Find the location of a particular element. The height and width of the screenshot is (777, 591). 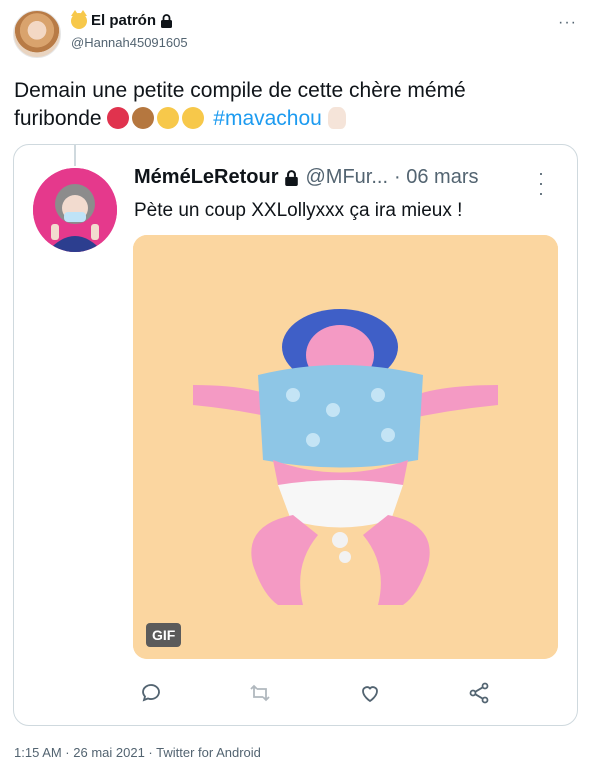

victory-hand-icon is located at coordinates (336, 118).